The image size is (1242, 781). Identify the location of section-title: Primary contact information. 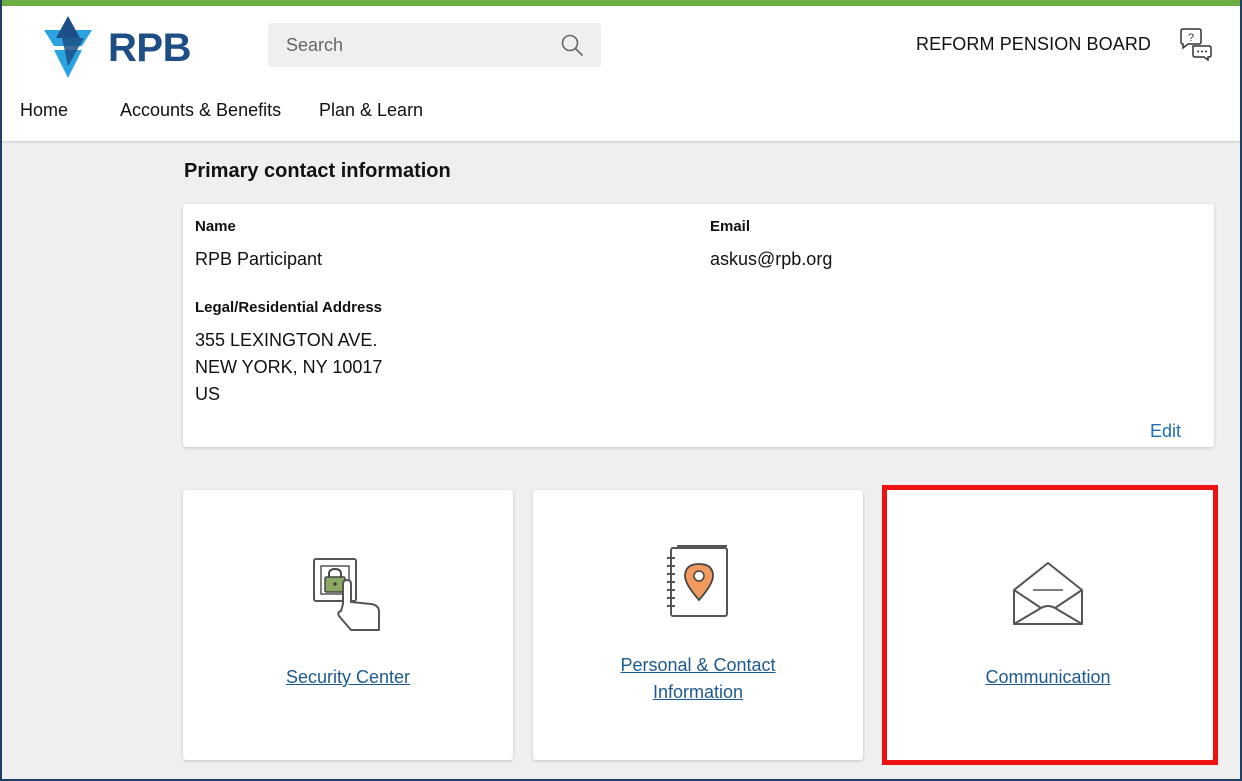
(317, 171).